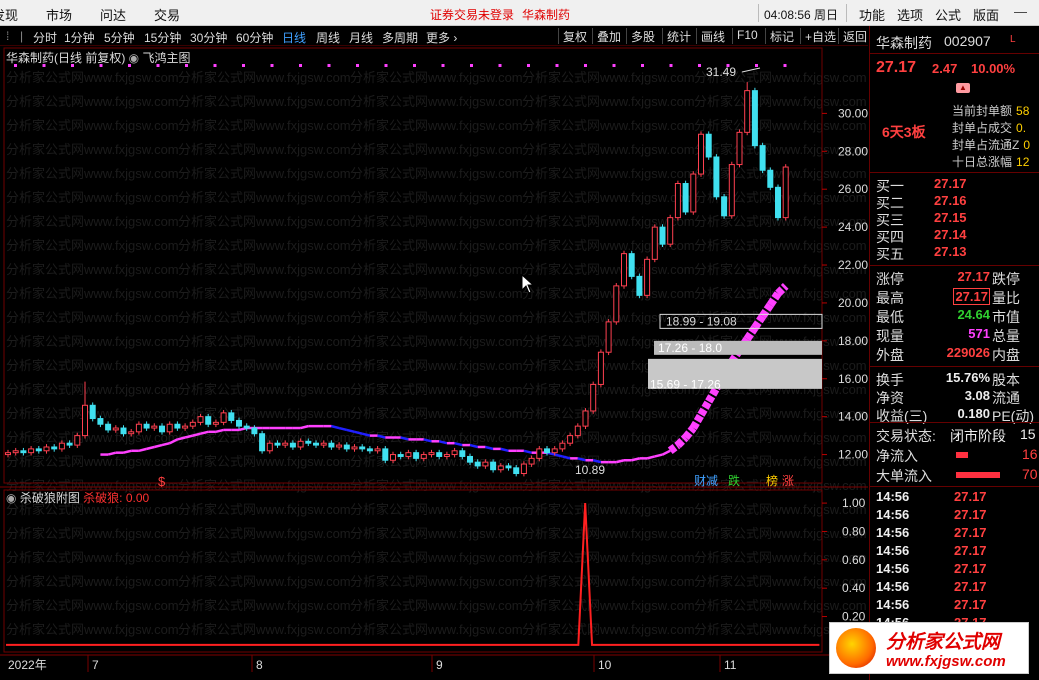 This screenshot has height=680, width=1039. I want to click on f10-button: F10, so click(745, 36).